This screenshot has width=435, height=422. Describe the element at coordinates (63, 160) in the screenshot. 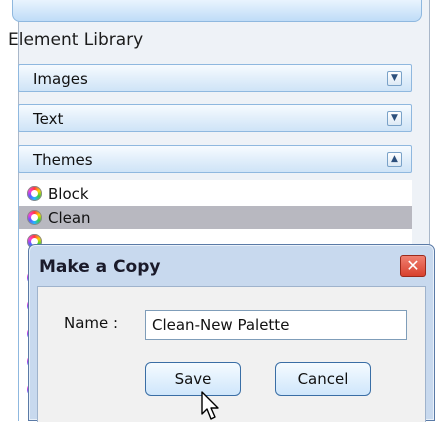

I see `section-themes-label: Themes` at that location.